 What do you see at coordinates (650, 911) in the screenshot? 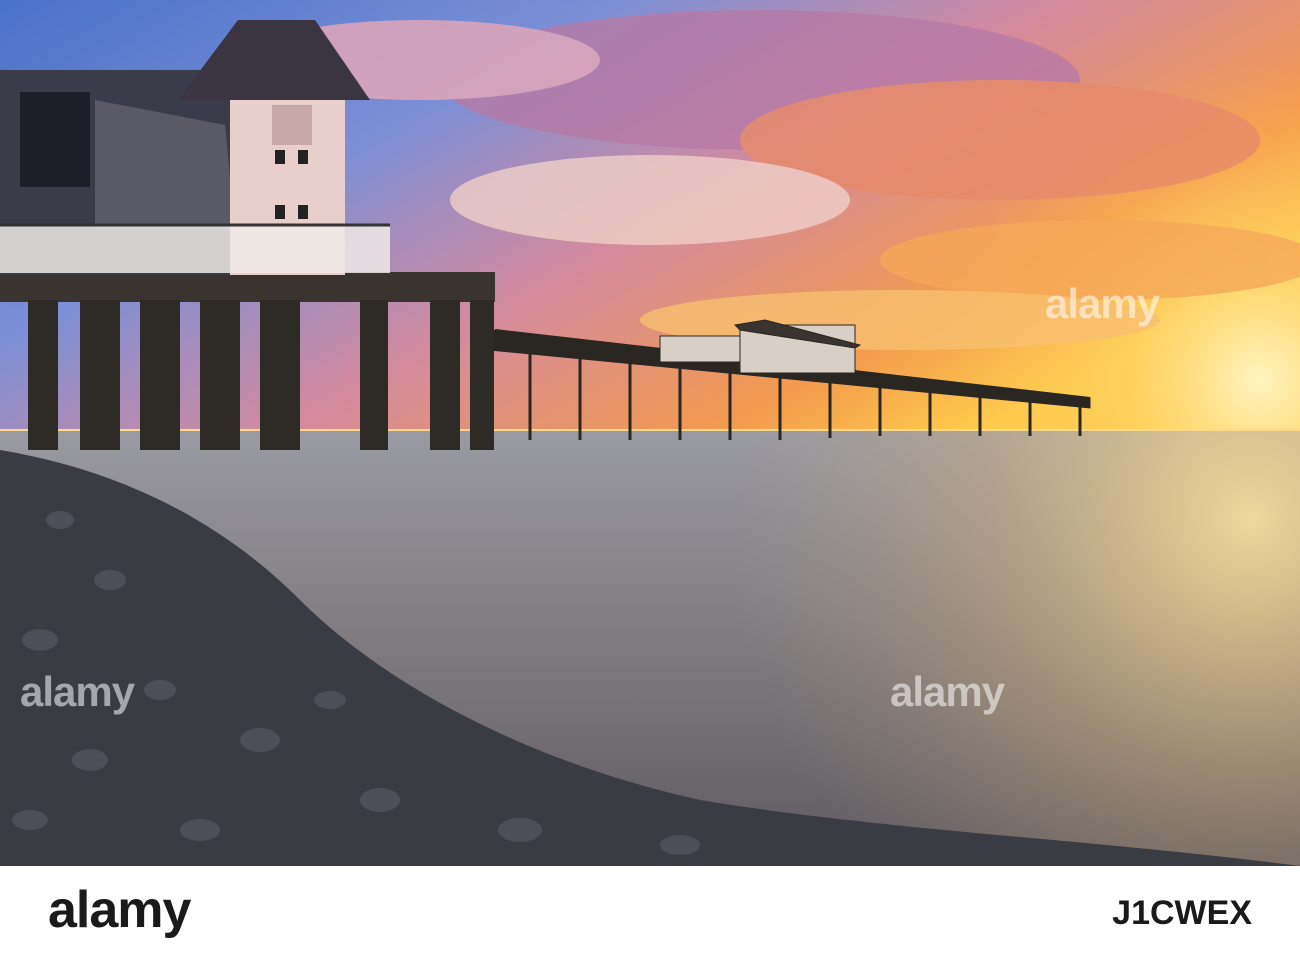
I see `footer-bar: alamy J1CWEX` at bounding box center [650, 911].